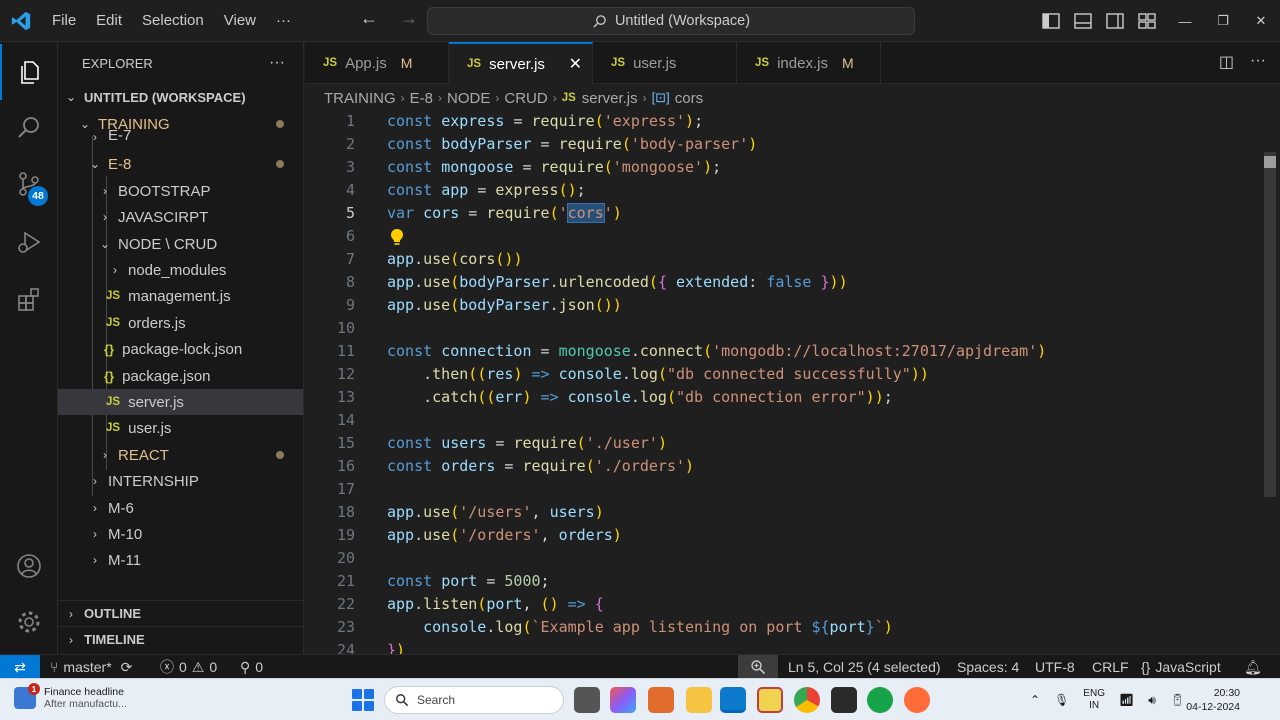 This screenshot has height=720, width=1280. Describe the element at coordinates (785, 213) in the screenshot. I see `code-line: 5 var cors = require('cors')` at that location.